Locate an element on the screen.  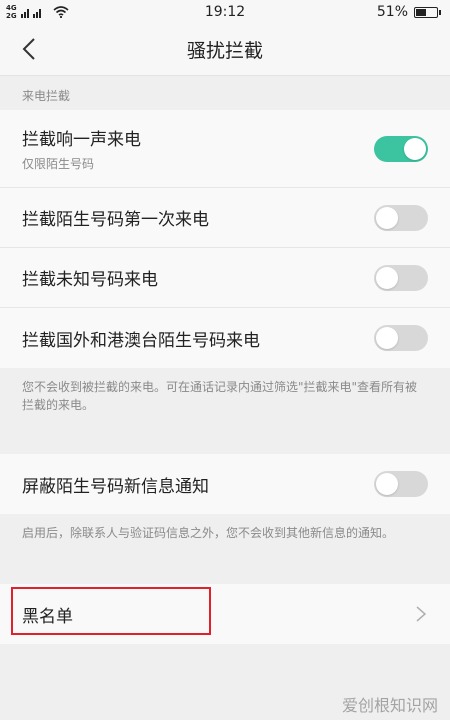
setting-block-sms-notification: 屏蔽陌生号码新信息通知 is located at coordinates (225, 484).